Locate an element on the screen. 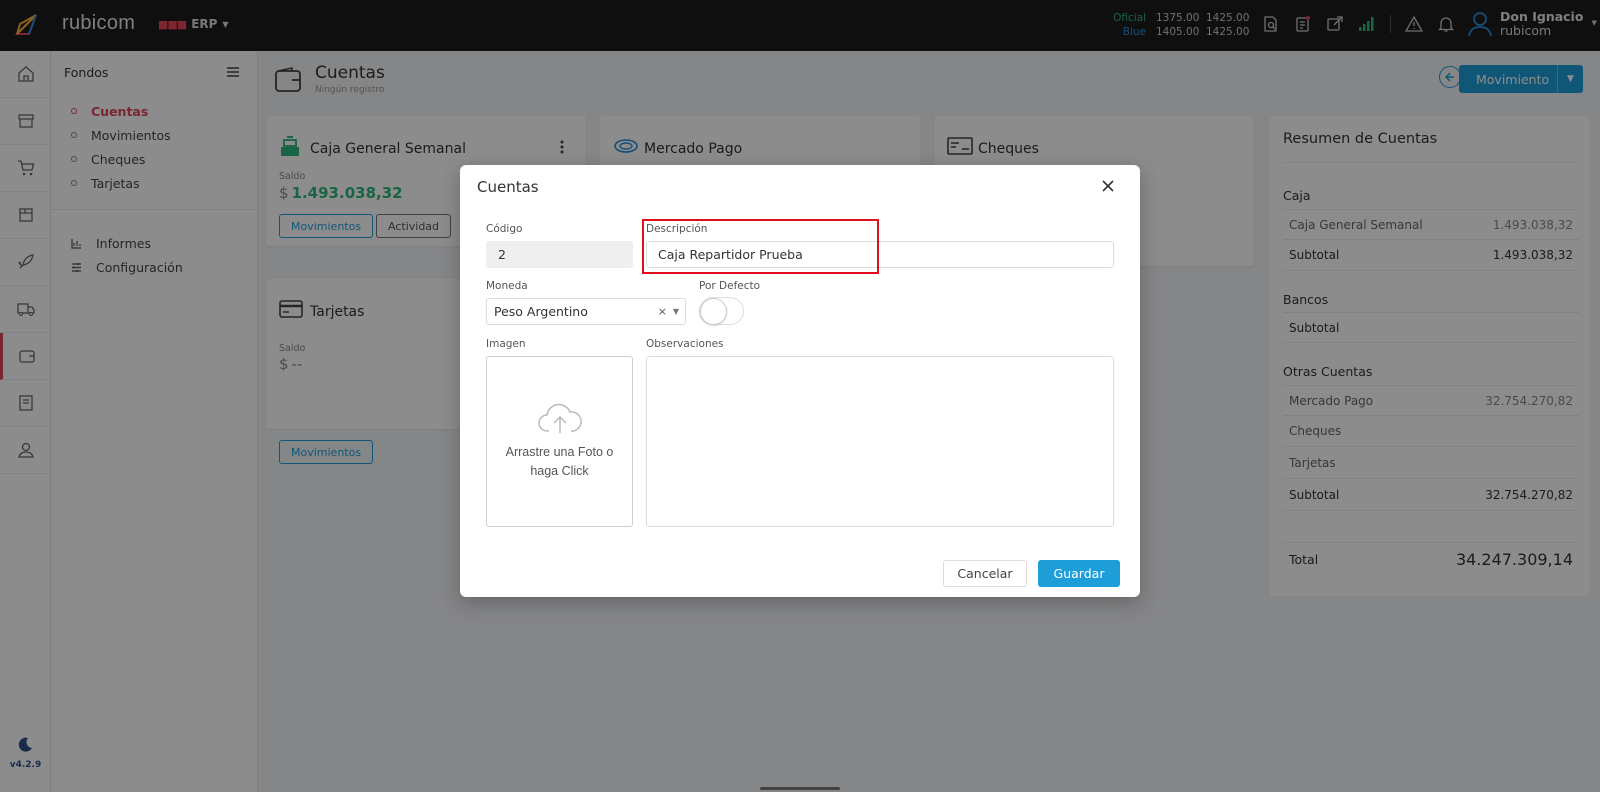 This screenshot has height=792, width=1600. chevron-down-icon: ▼ is located at coordinates (676, 311).